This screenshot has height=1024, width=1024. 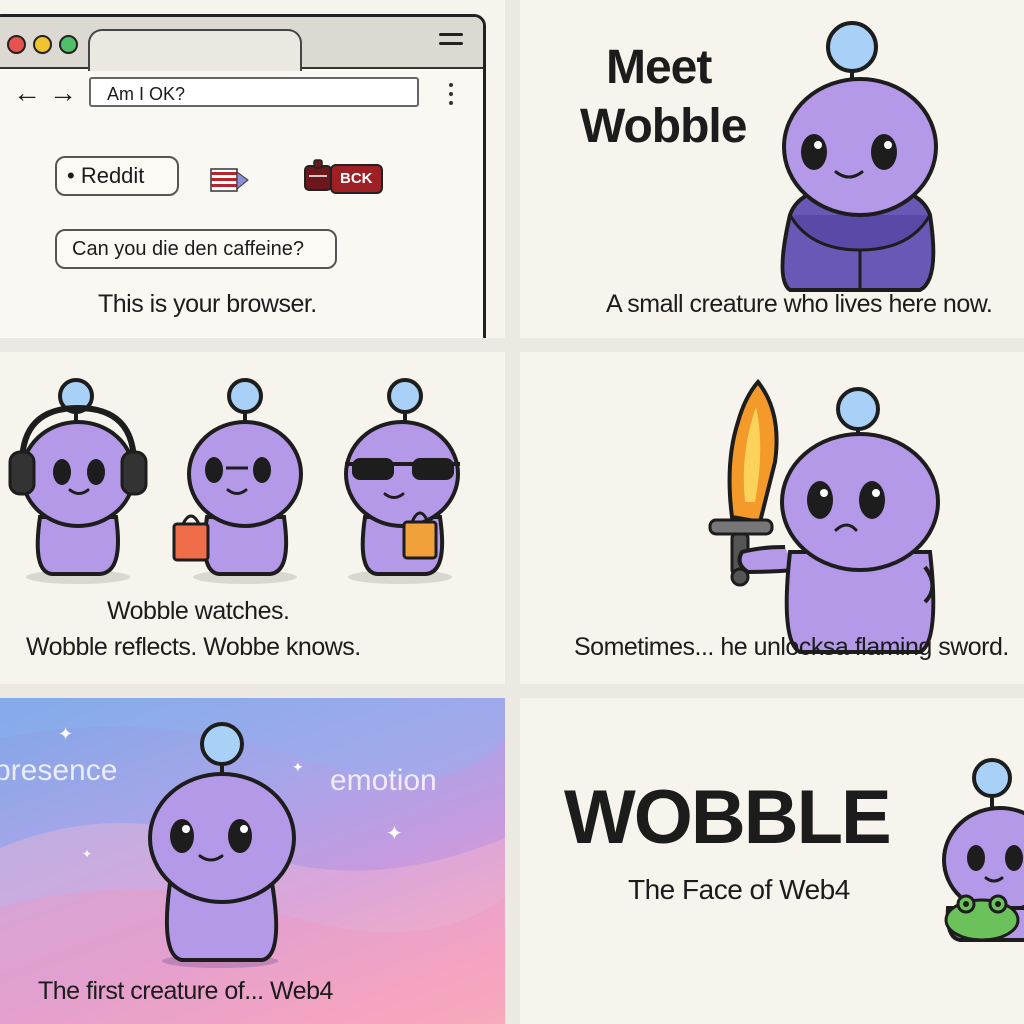 What do you see at coordinates (982, 918) in the screenshot?
I see `frog-icon` at bounding box center [982, 918].